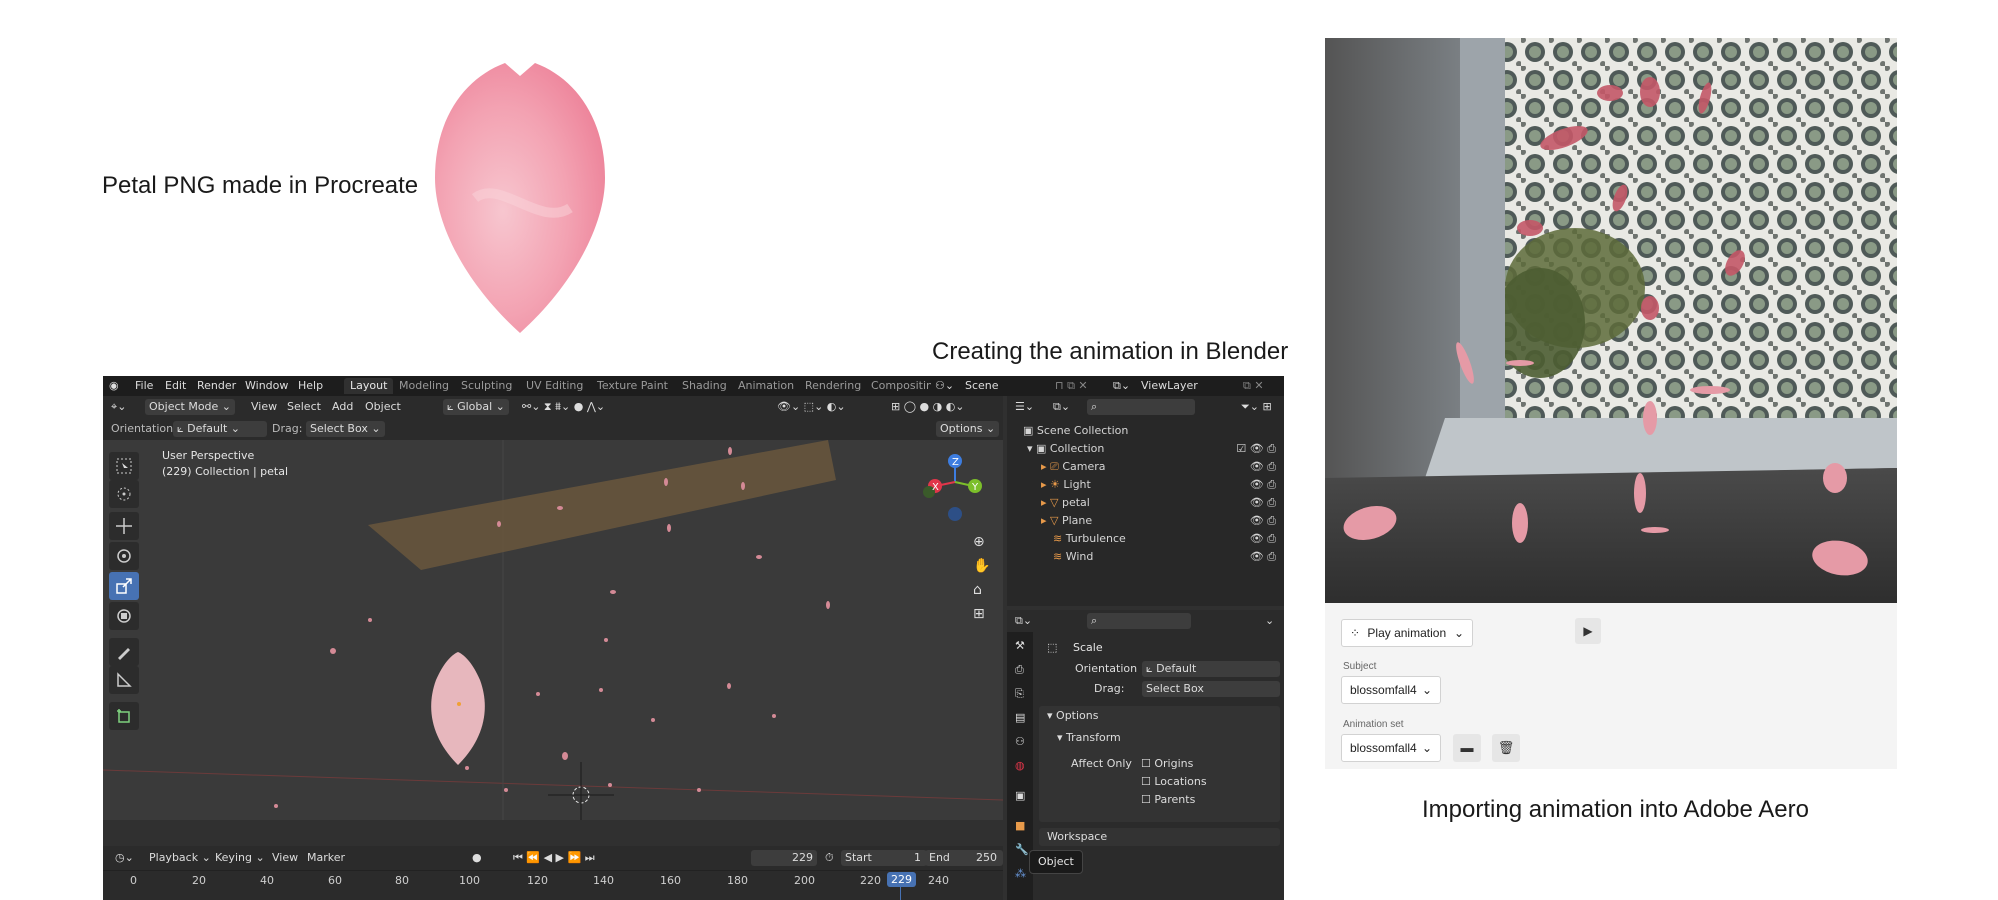 The image size is (1998, 900). Describe the element at coordinates (1256, 449) in the screenshot. I see `collection-visibility-icons: ☑ 👁 ⎙` at that location.